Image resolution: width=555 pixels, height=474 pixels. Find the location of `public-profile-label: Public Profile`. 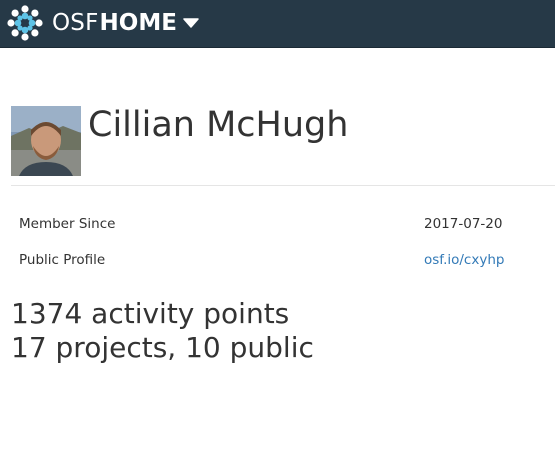

public-profile-label: Public Profile is located at coordinates (62, 260).